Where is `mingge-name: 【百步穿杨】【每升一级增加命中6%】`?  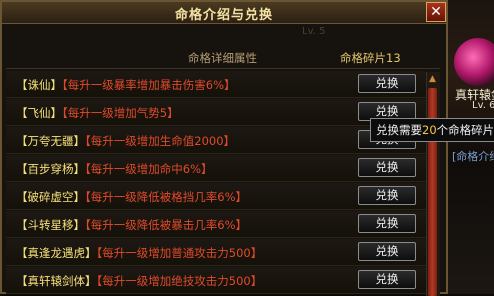 mingge-name: 【百步穿杨】【每升一级增加命中6%】 is located at coordinates (114, 169).